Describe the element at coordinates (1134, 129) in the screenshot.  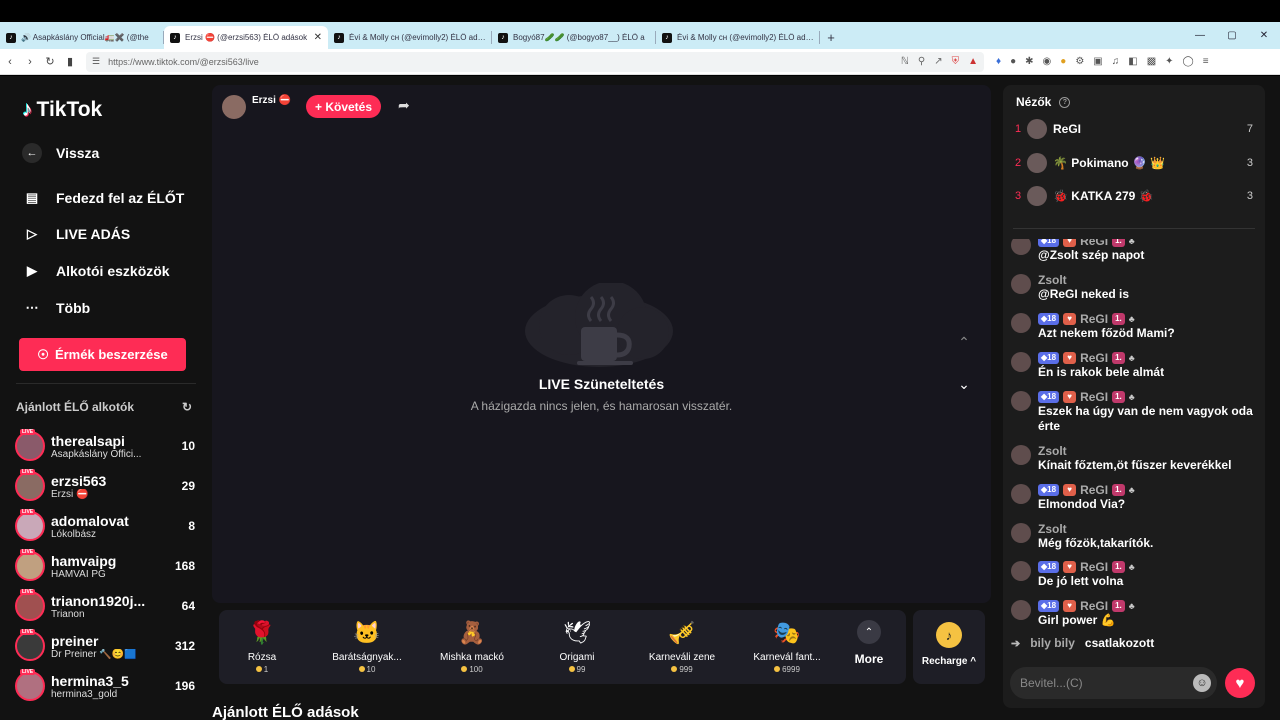
I see `top-viewer: 1 ReGI 7` at that location.